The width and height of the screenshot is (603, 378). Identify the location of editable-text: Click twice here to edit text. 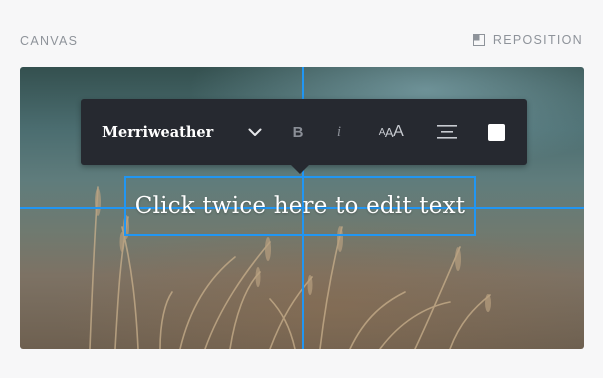
(300, 206).